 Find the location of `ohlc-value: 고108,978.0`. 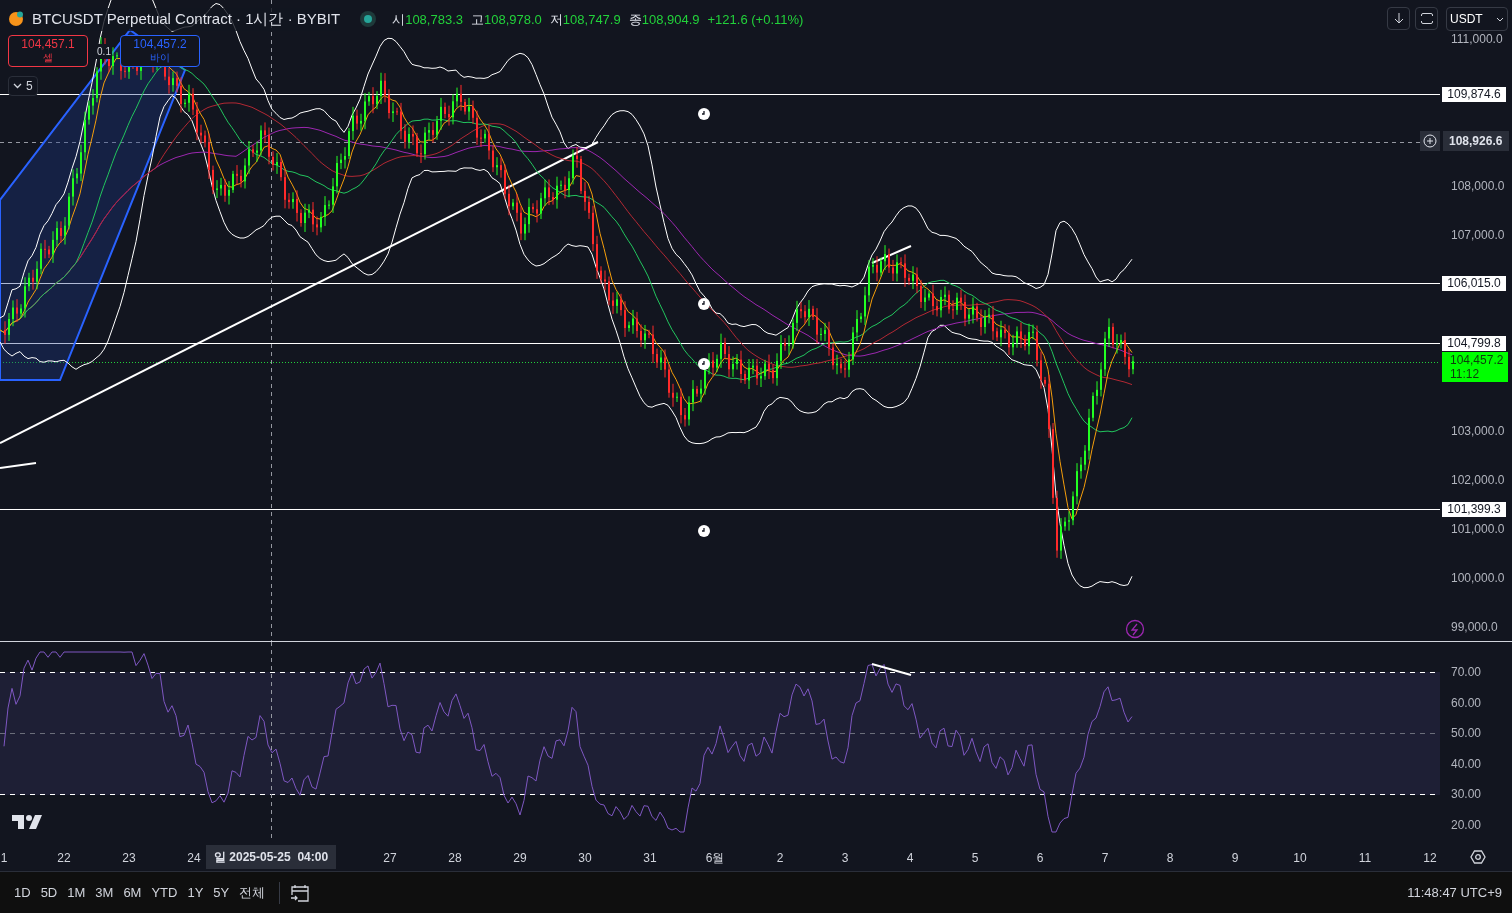

ohlc-value: 고108,978.0 is located at coordinates (506, 19).